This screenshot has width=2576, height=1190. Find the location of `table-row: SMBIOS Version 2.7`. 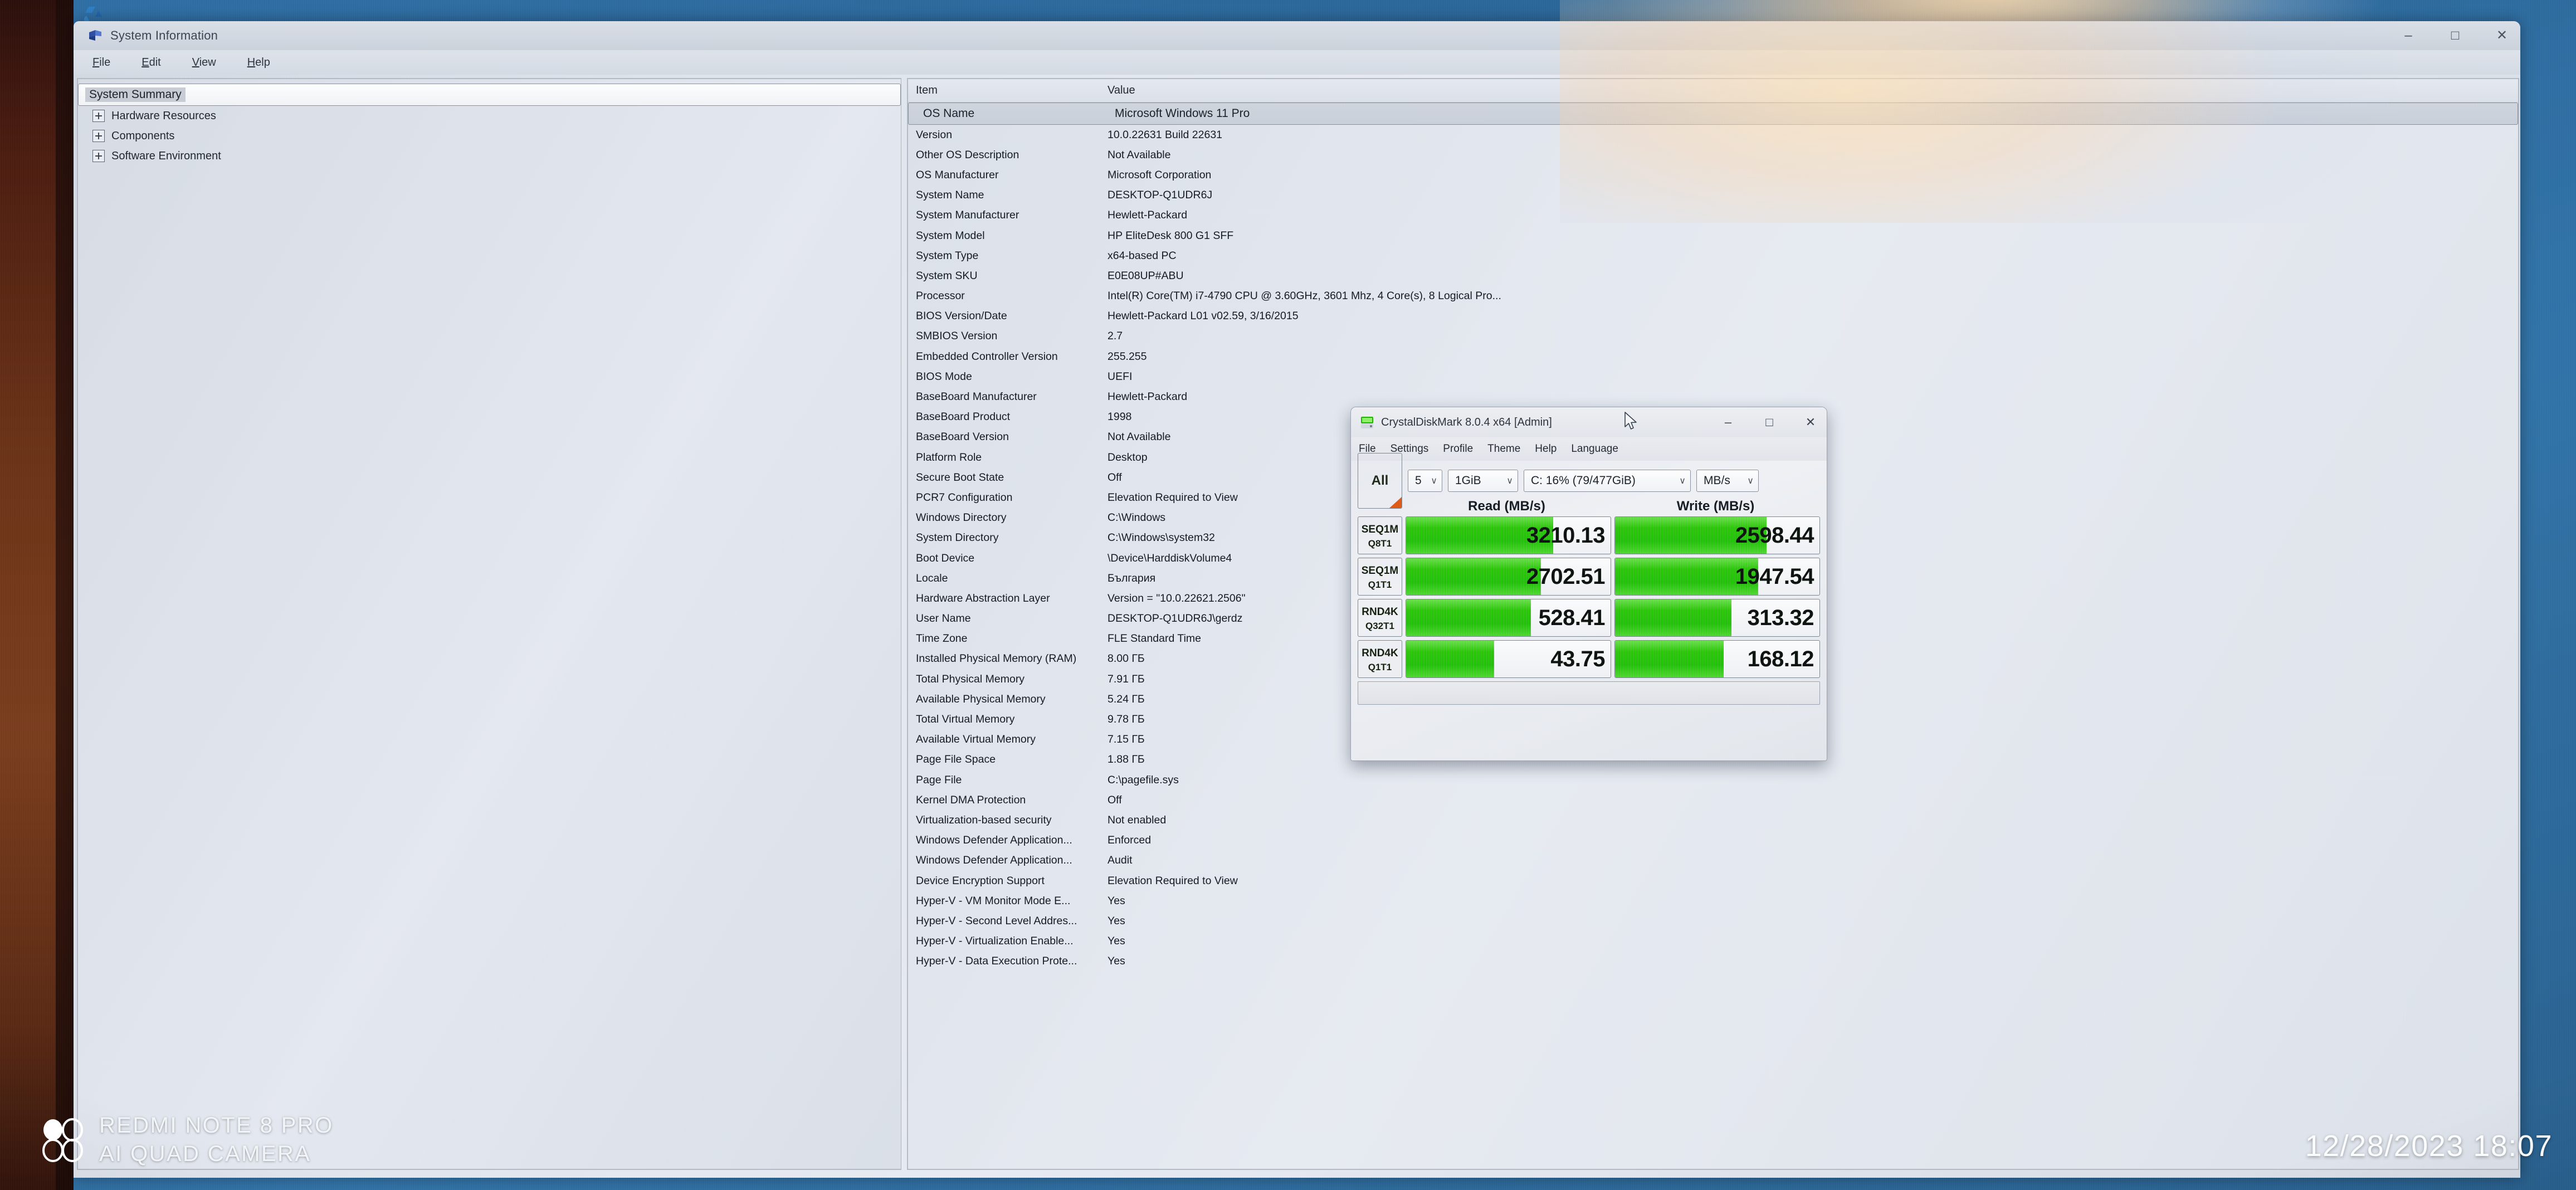

table-row: SMBIOS Version 2.7 is located at coordinates (1713, 336).